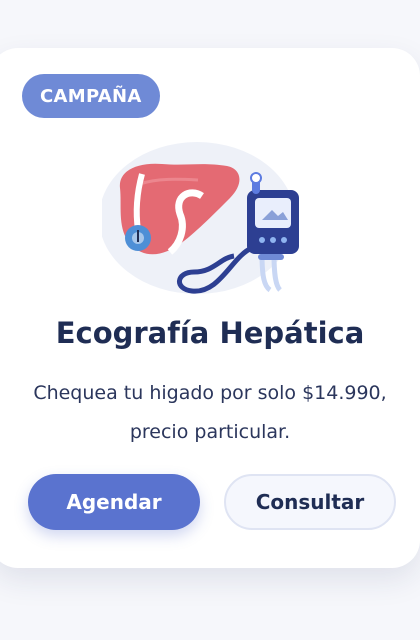 The image size is (420, 640). Describe the element at coordinates (91, 96) in the screenshot. I see `campaign-badge: CAMPAÑA` at that location.